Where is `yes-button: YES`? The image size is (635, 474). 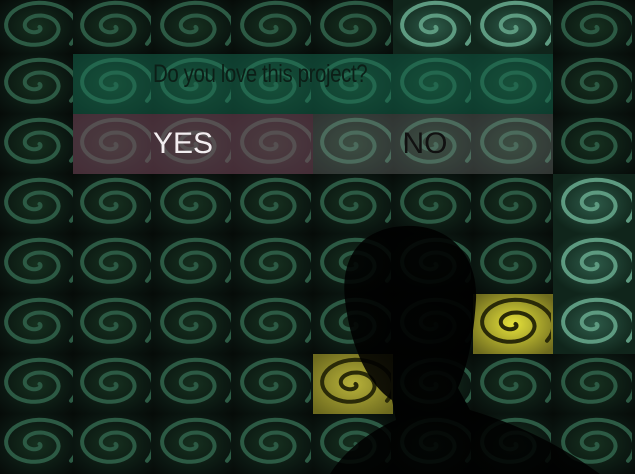
yes-button: YES is located at coordinates (193, 144).